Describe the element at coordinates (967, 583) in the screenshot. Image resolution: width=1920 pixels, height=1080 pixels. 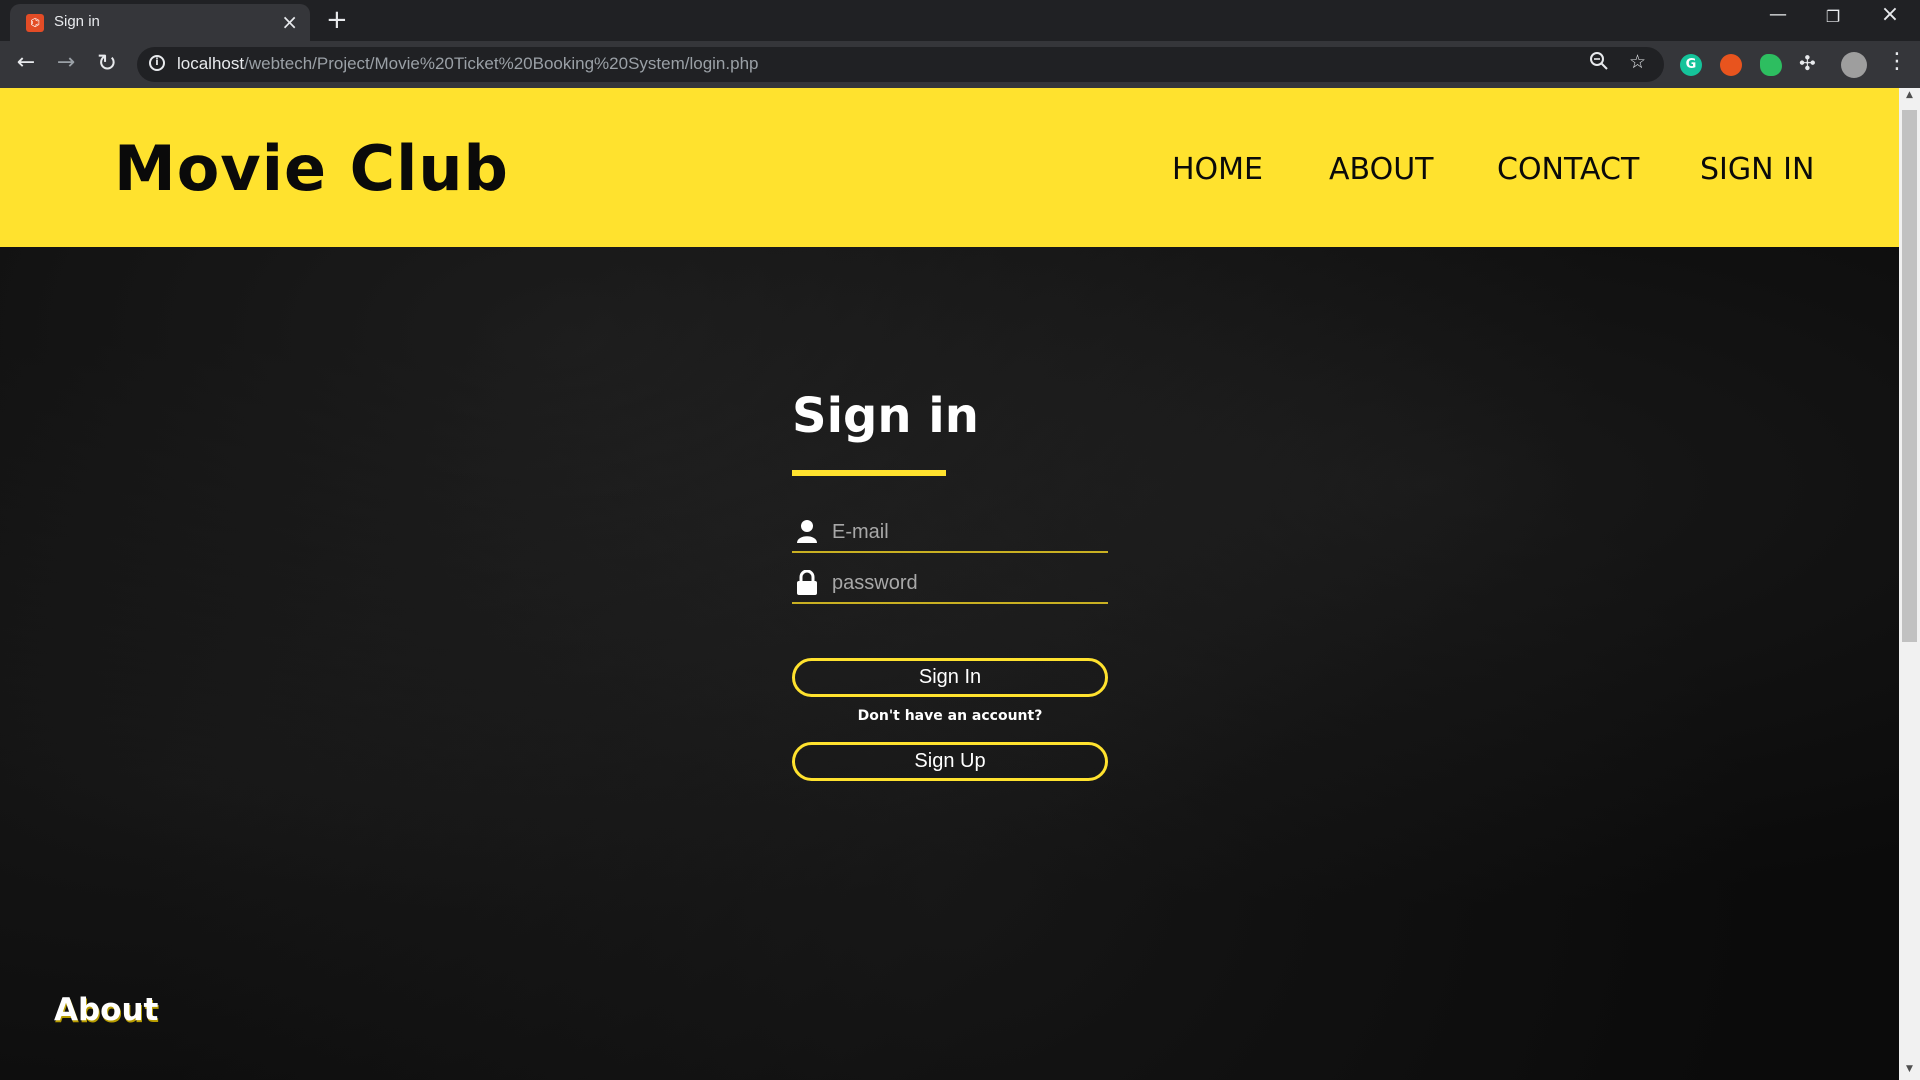
I see `password-input` at that location.